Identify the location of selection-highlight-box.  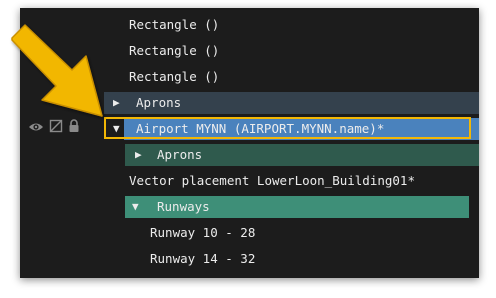
(287, 128).